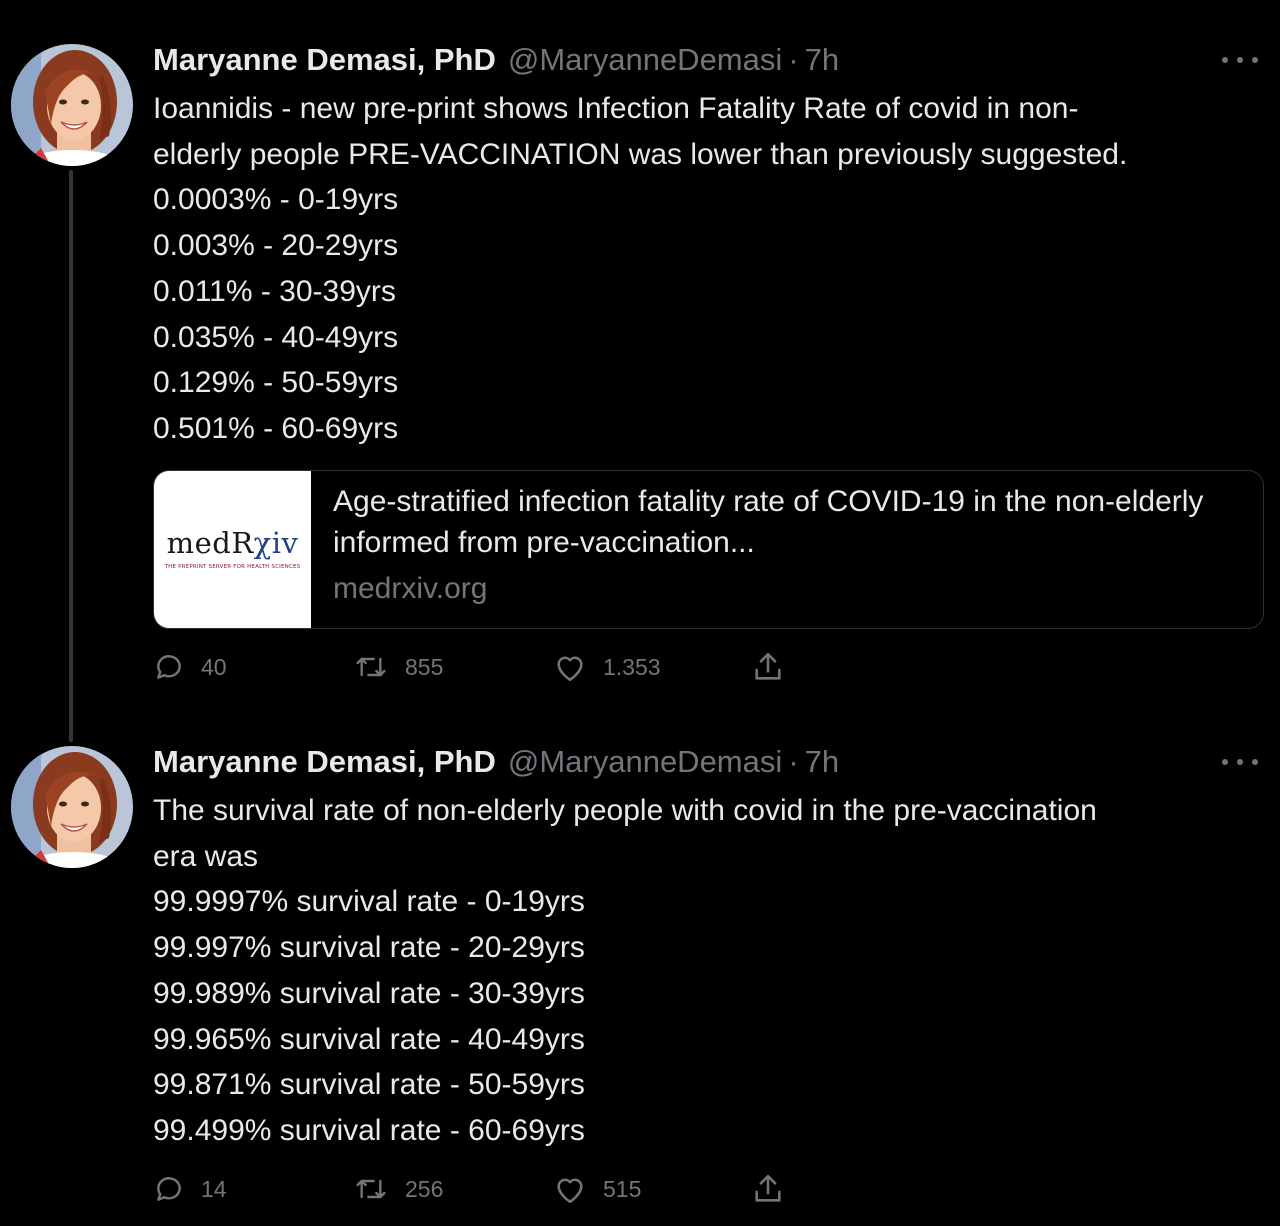 This screenshot has height=1226, width=1280. Describe the element at coordinates (369, 1130) in the screenshot. I see `tweet-text-line: 99.499% survival rate - 60-69yrs` at that location.